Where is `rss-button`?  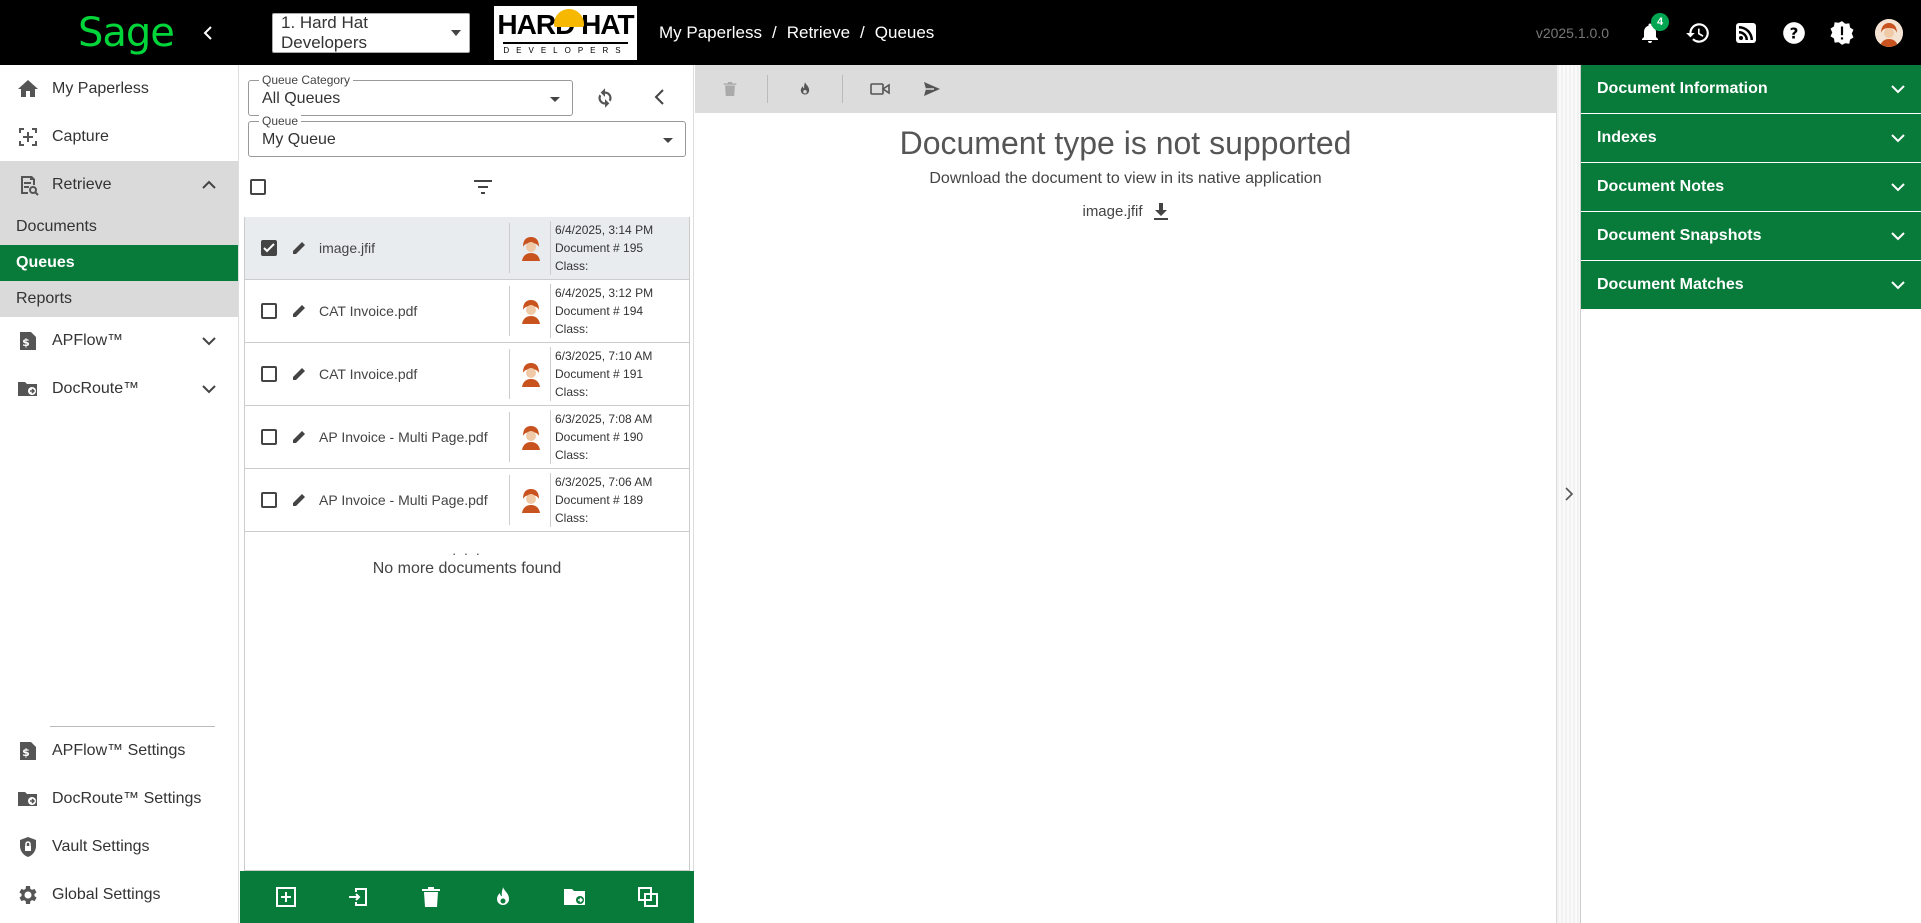
rss-button is located at coordinates (1746, 33).